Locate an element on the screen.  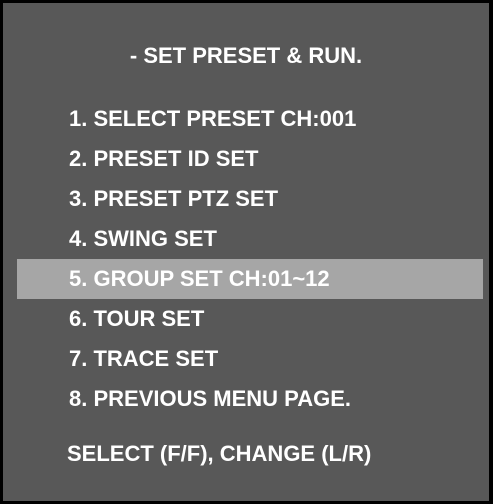
menu-item-previous-menu-page: 8. PREVIOUS MENU PAGE. is located at coordinates (250, 399).